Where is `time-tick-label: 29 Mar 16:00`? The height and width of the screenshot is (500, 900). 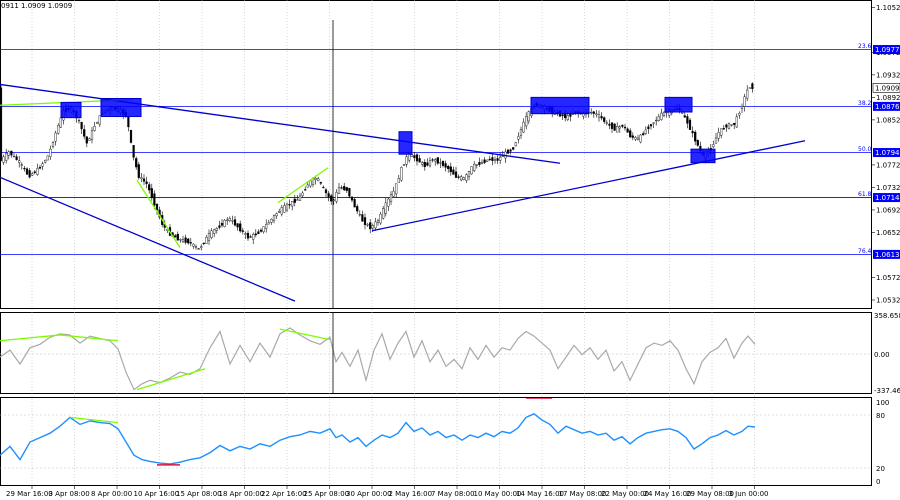 time-tick-label: 29 Mar 16:00 is located at coordinates (29, 494).